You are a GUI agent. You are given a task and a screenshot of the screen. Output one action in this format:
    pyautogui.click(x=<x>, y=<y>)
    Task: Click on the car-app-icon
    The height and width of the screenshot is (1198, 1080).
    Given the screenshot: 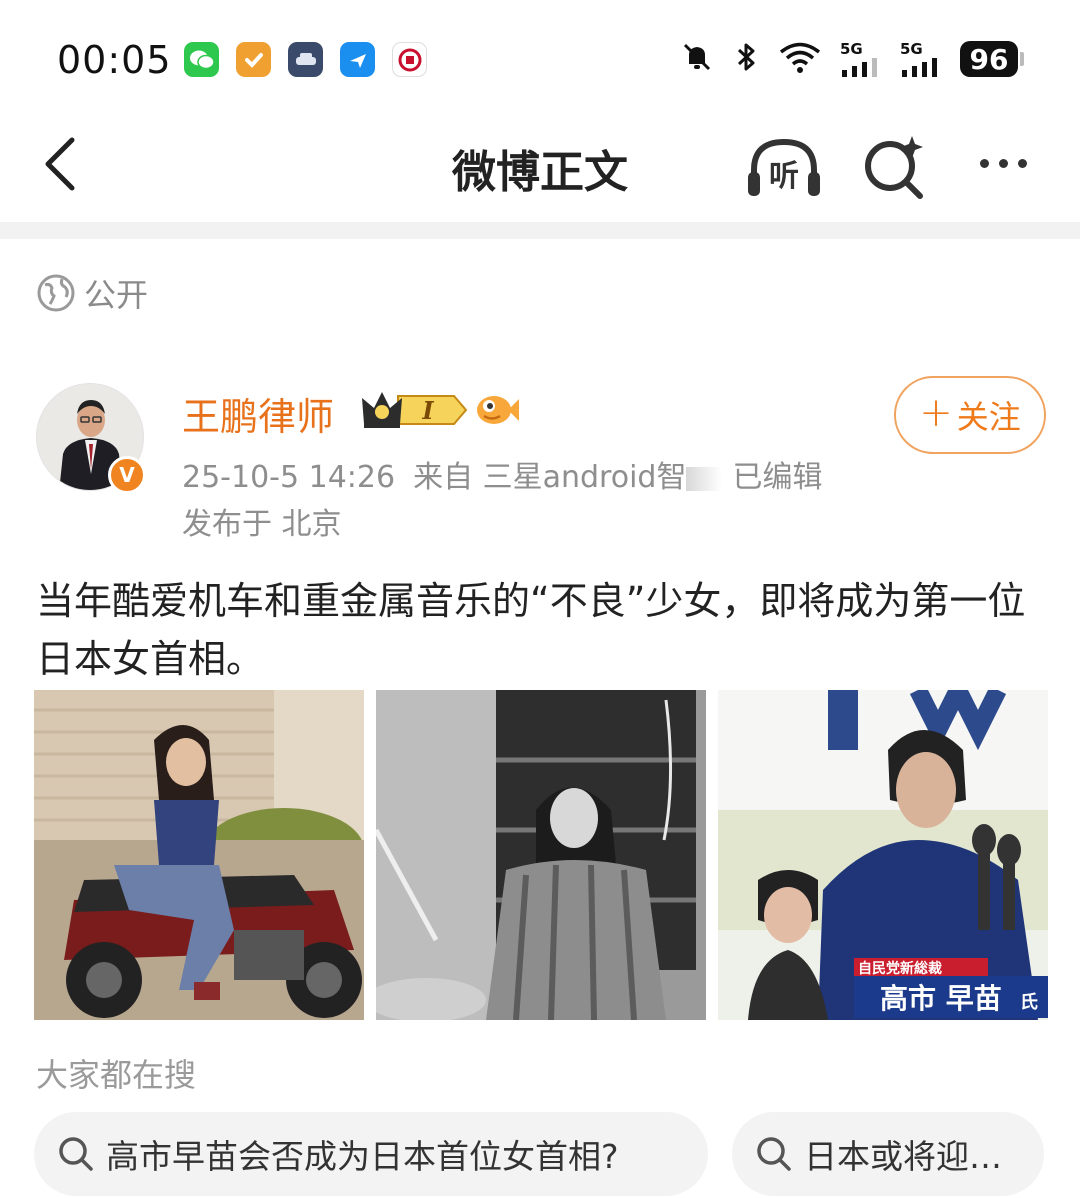 What is the action you would take?
    pyautogui.click(x=305, y=59)
    